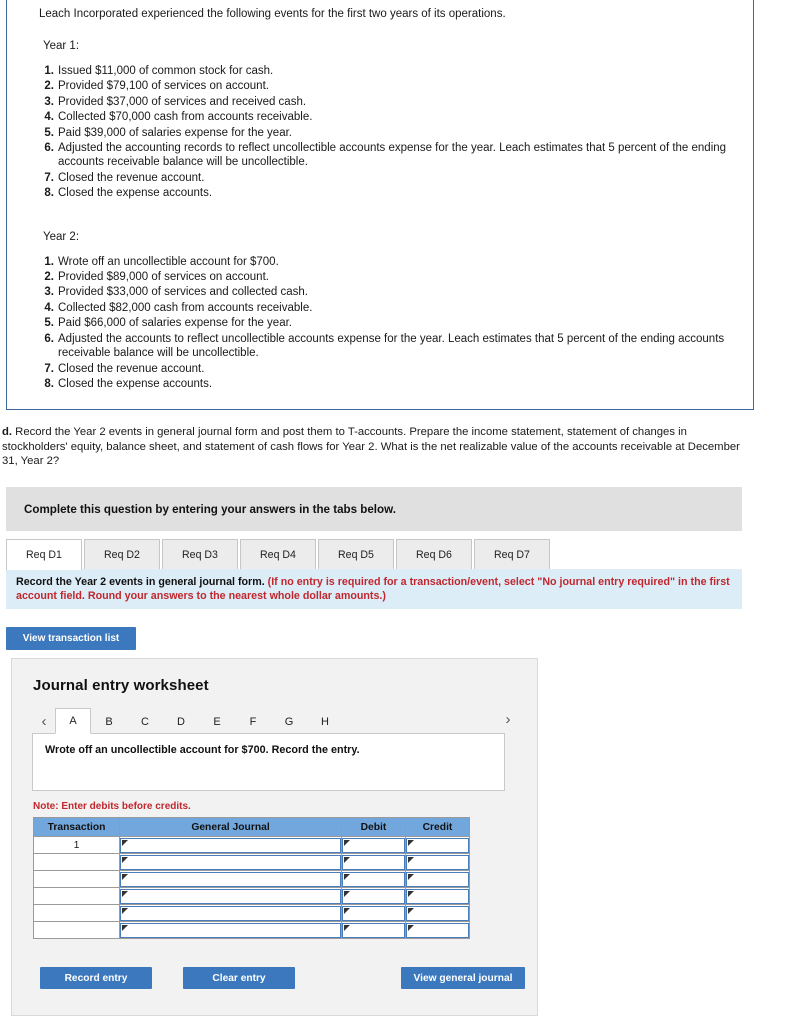 The height and width of the screenshot is (1024, 785). What do you see at coordinates (434, 554) in the screenshot?
I see `req-tab-req-d6: Req D6` at bounding box center [434, 554].